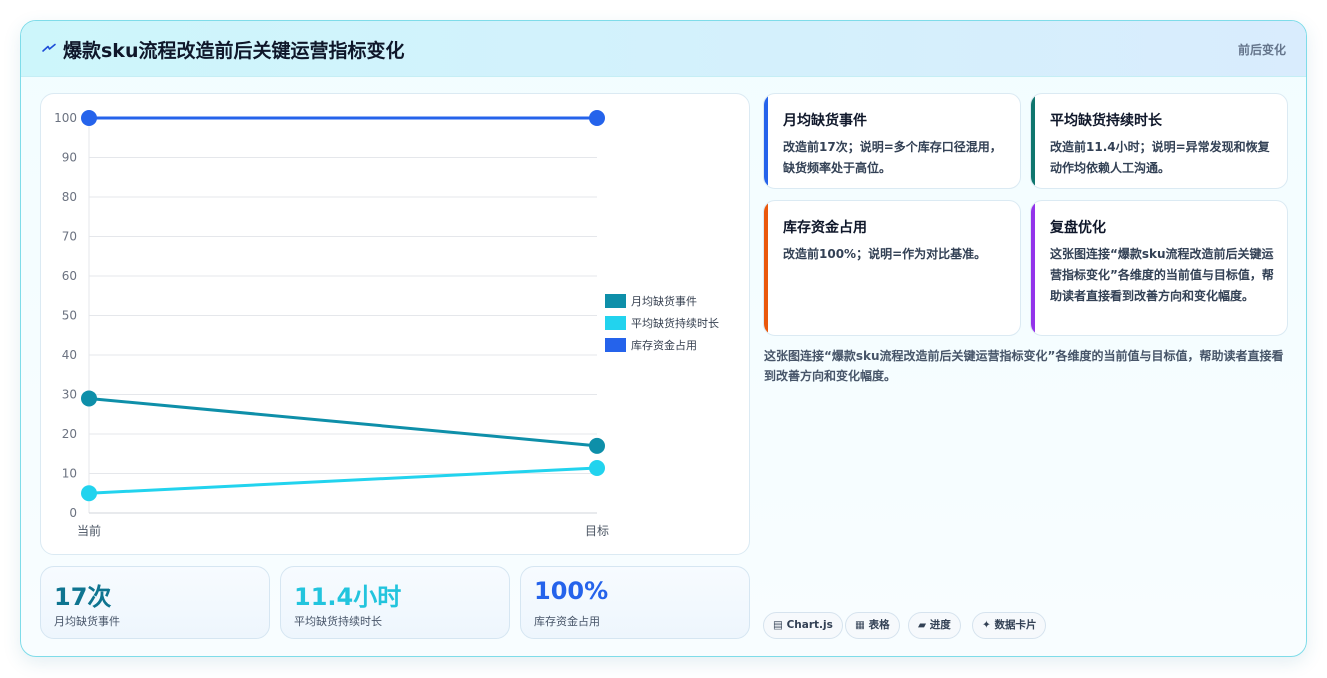 The height and width of the screenshot is (678, 1327). I want to click on legend-label: 平均缺货持续时长, so click(675, 323).